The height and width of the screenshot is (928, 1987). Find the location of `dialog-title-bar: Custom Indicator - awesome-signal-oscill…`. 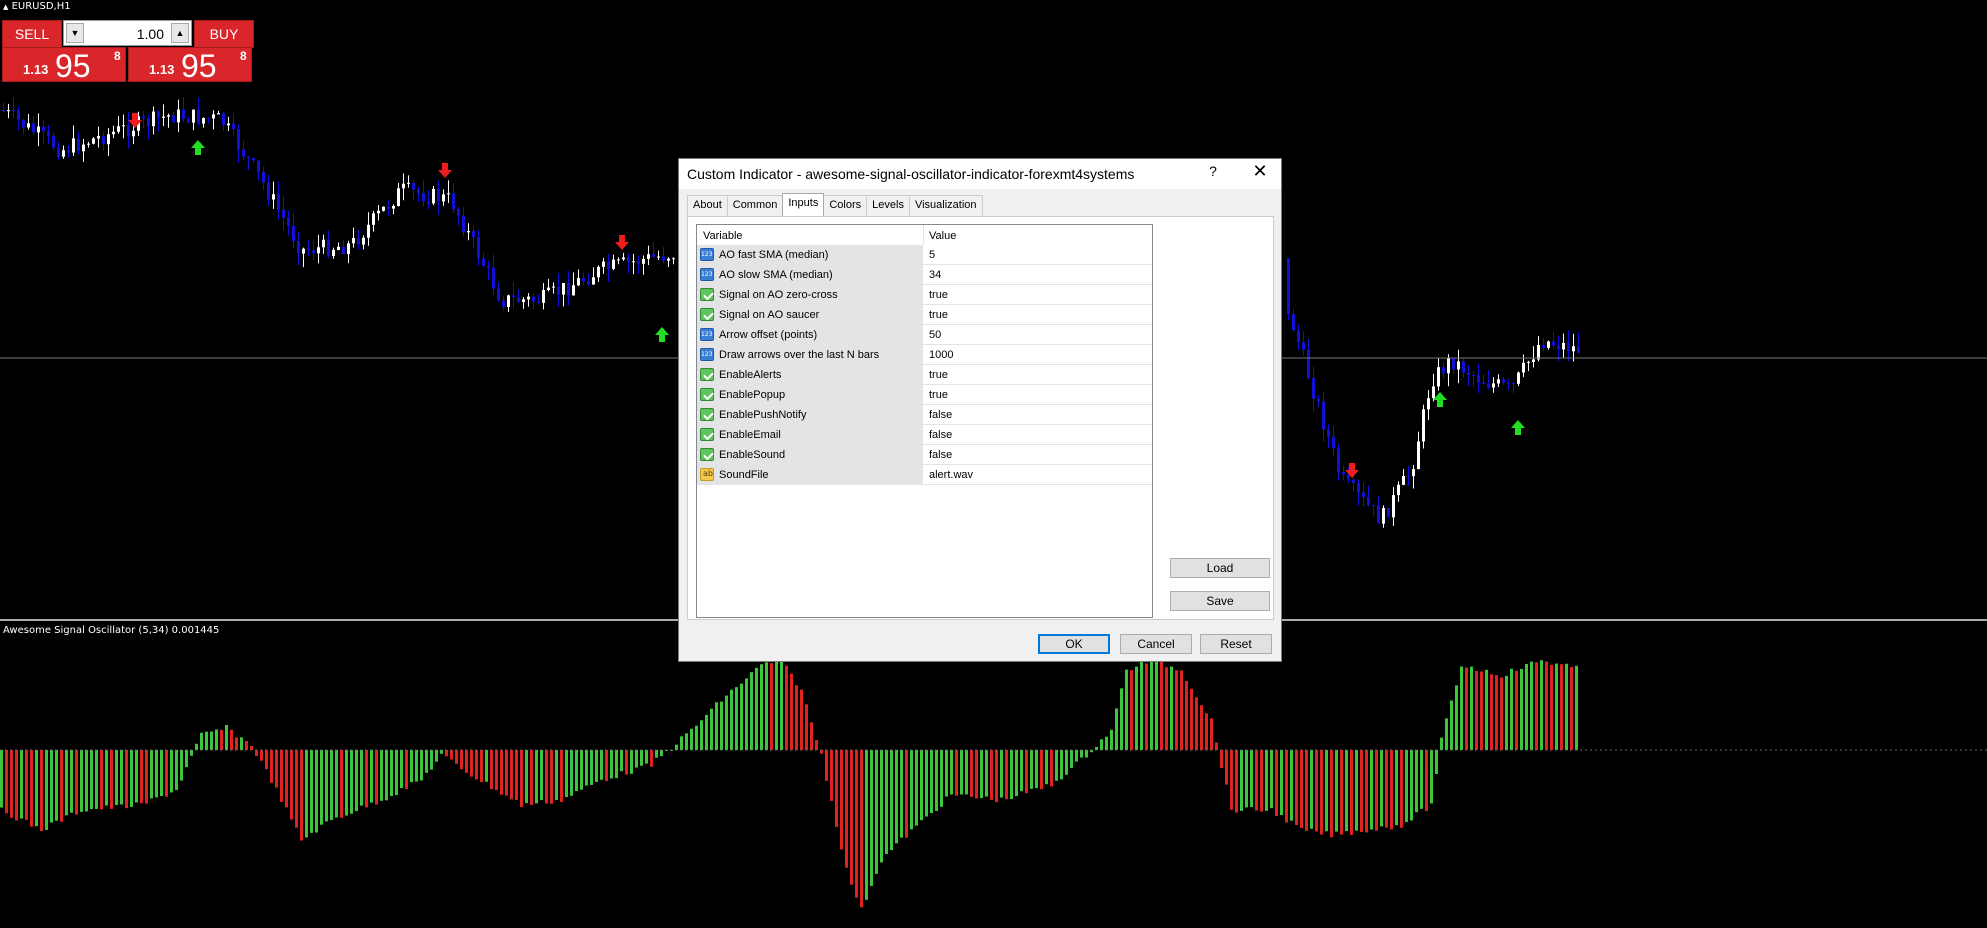

dialog-title-bar: Custom Indicator - awesome-signal-oscill… is located at coordinates (980, 174).